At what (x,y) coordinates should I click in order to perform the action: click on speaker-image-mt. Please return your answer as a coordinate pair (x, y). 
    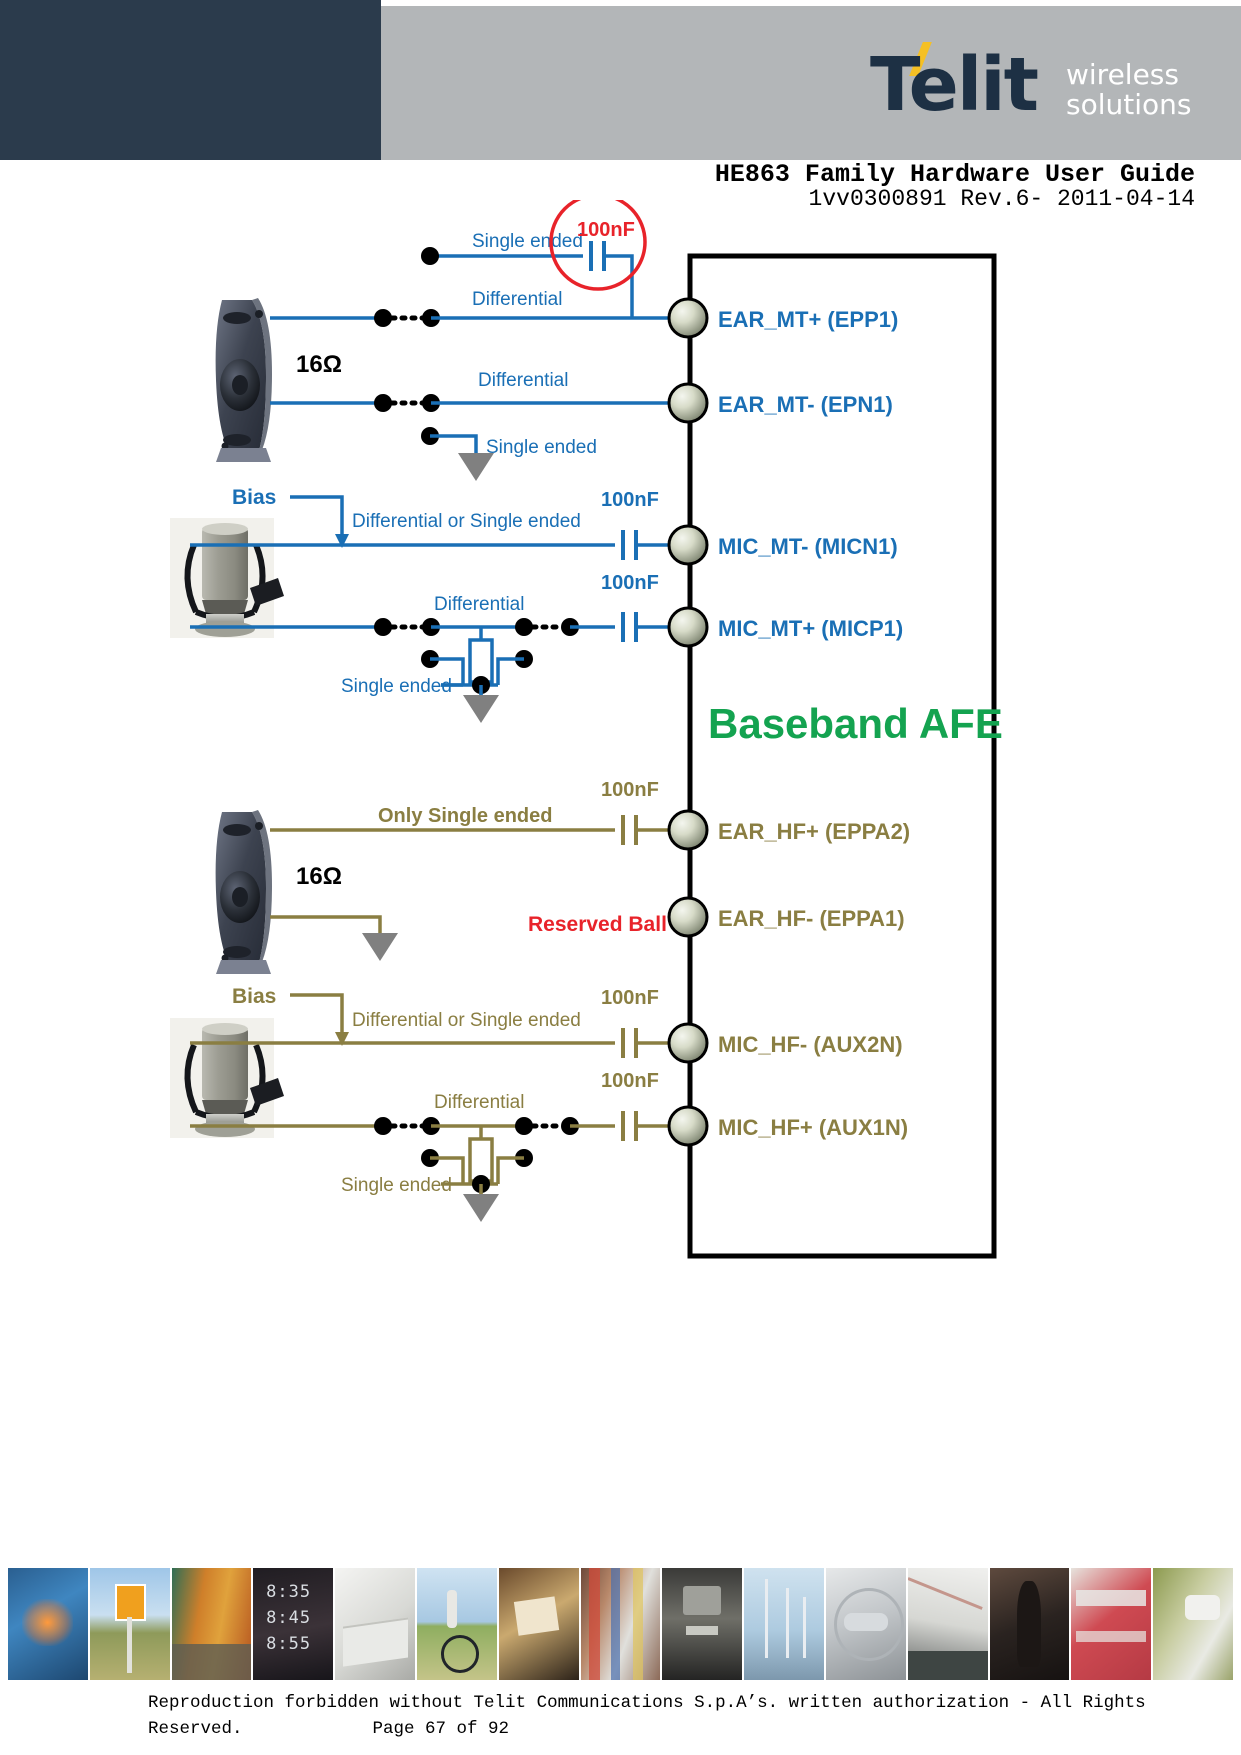
    Looking at the image, I should click on (243, 380).